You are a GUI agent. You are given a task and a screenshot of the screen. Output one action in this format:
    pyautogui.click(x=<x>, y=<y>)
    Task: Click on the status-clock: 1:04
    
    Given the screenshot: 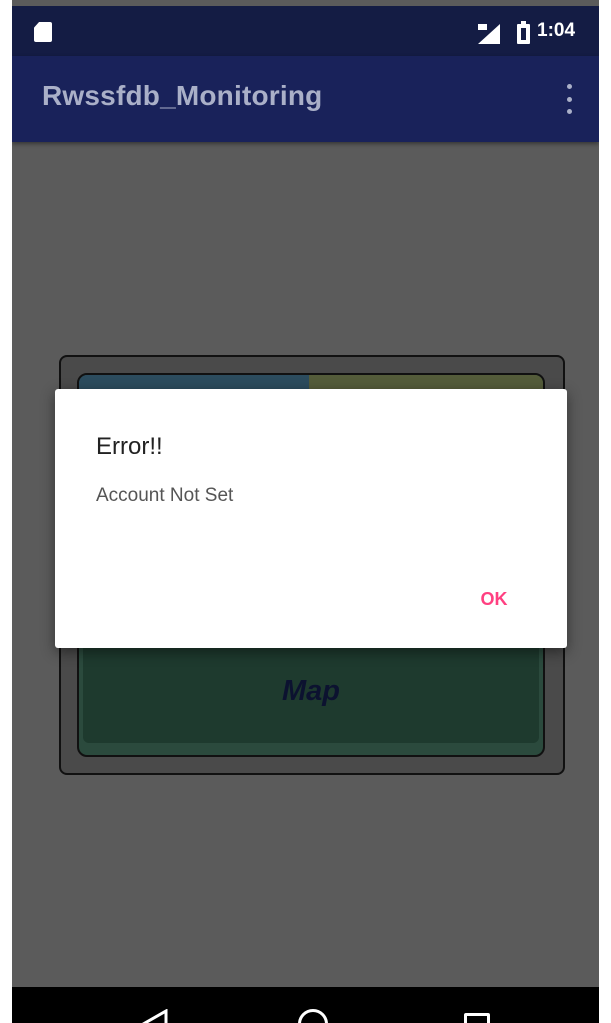 What is the action you would take?
    pyautogui.click(x=556, y=30)
    